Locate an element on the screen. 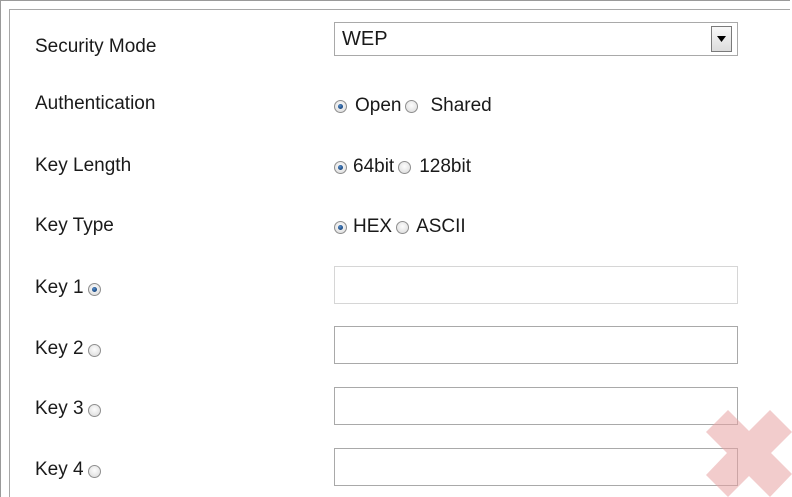  key-type-ascii-radio is located at coordinates (403, 227).